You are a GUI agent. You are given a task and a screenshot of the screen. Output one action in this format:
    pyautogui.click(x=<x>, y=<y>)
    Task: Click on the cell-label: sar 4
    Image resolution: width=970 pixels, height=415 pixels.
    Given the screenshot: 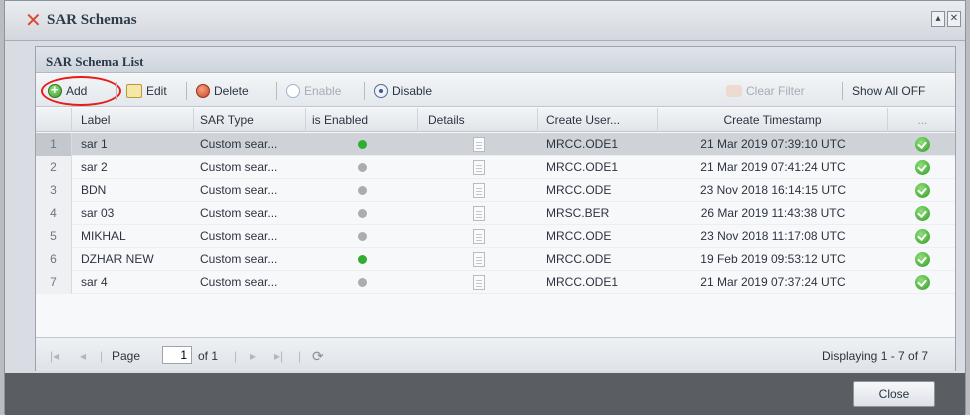 What is the action you would take?
    pyautogui.click(x=94, y=282)
    